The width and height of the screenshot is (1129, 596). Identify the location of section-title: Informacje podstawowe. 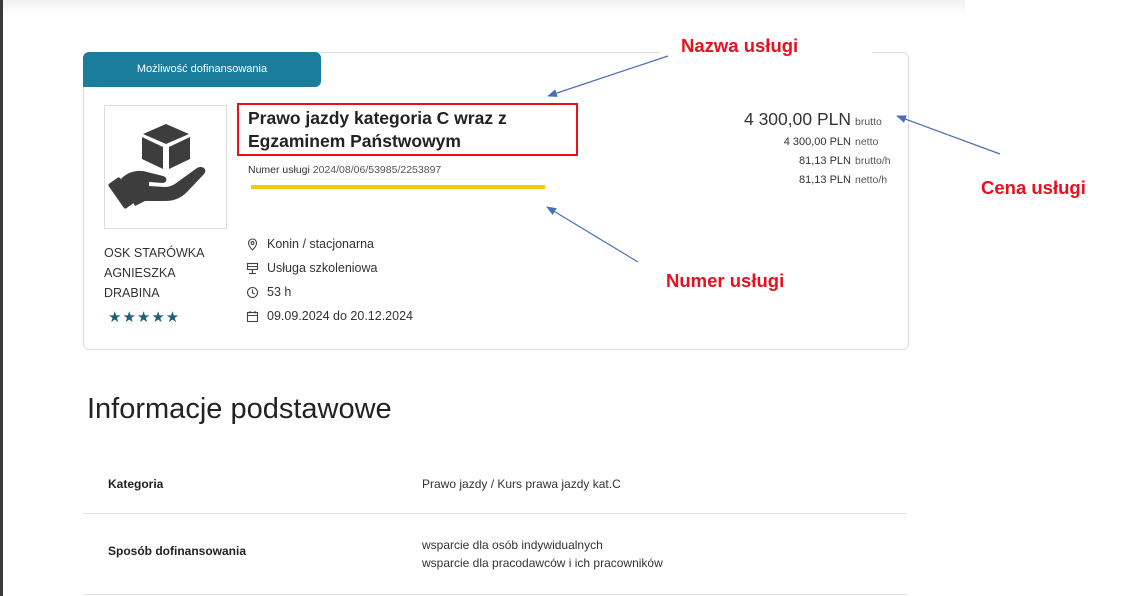
(239, 409).